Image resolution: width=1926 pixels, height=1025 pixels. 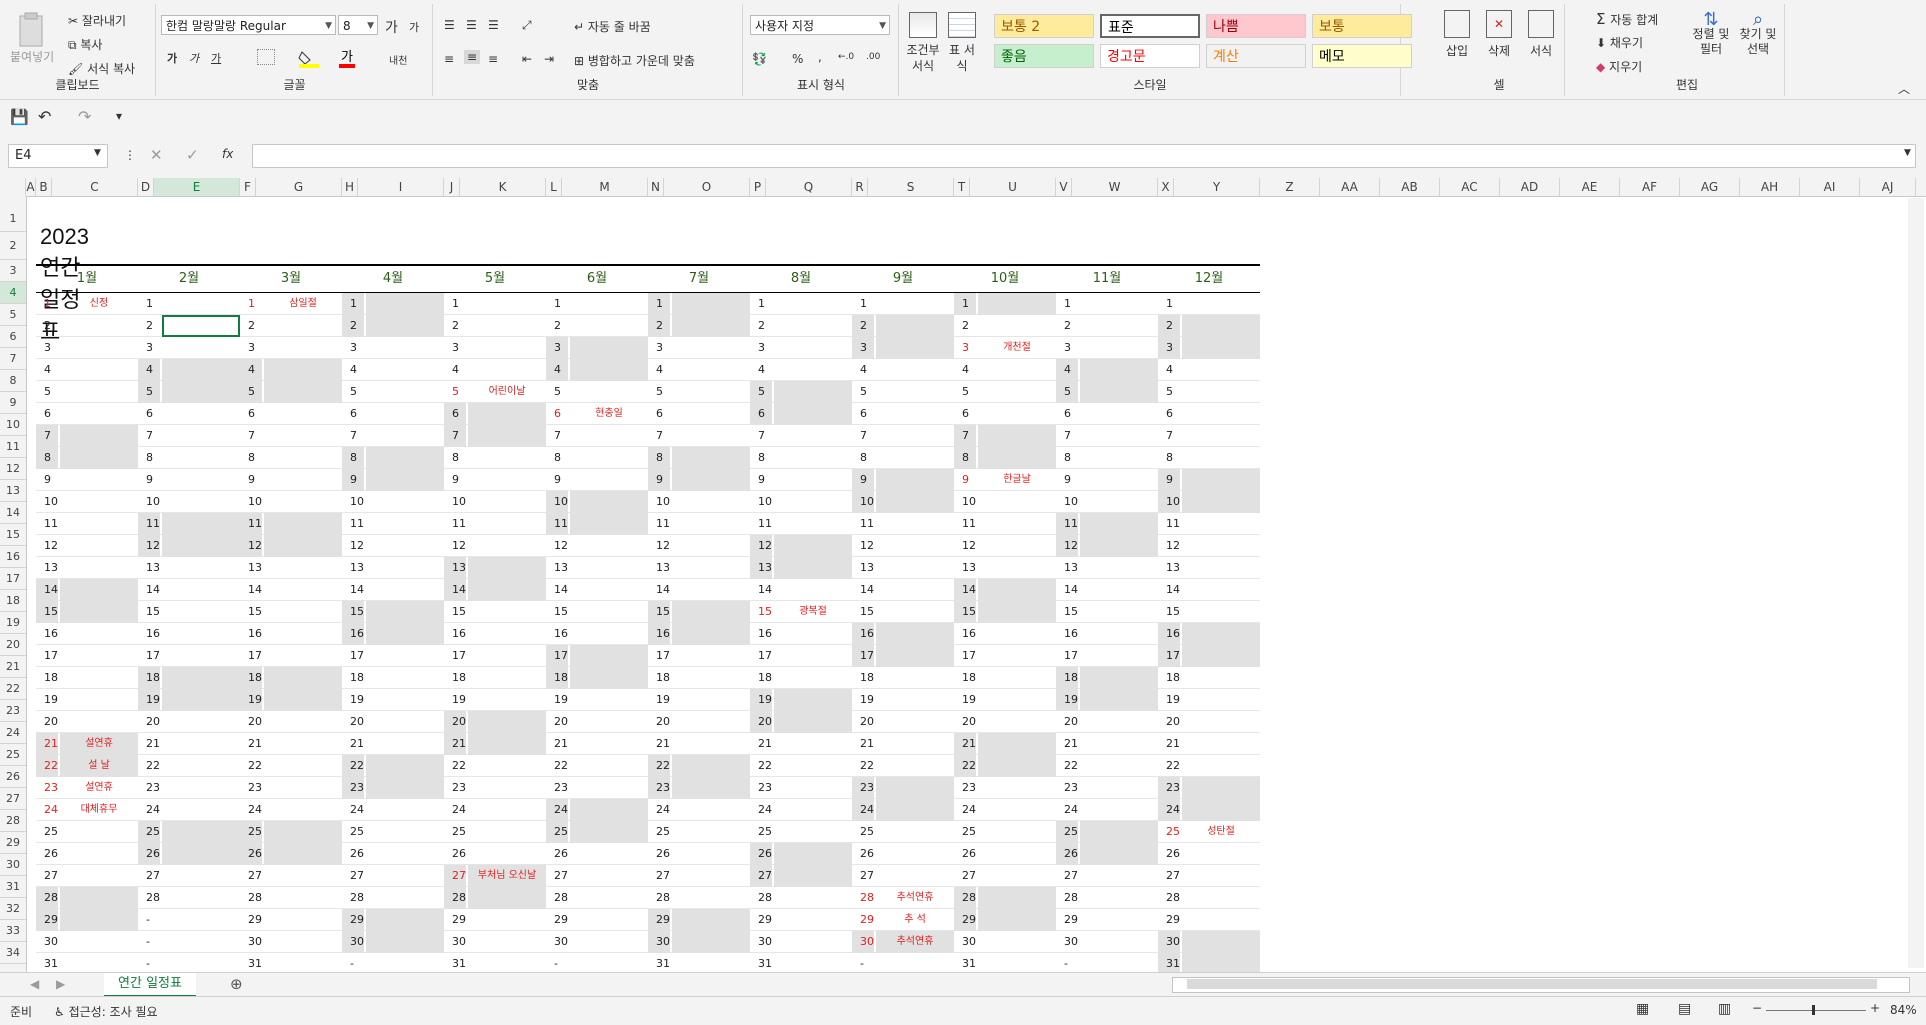 What do you see at coordinates (1166, 187) in the screenshot?
I see `column-header: X` at bounding box center [1166, 187].